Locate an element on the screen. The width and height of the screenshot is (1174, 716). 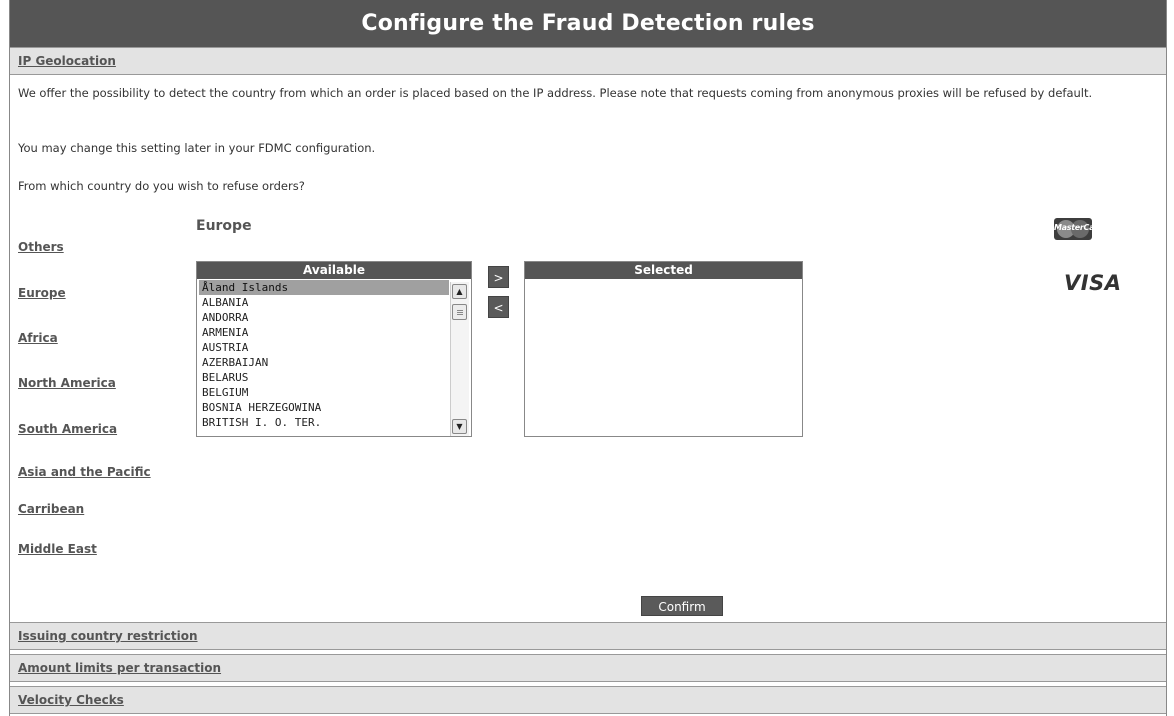
confirm-button: Confirm is located at coordinates (682, 606).